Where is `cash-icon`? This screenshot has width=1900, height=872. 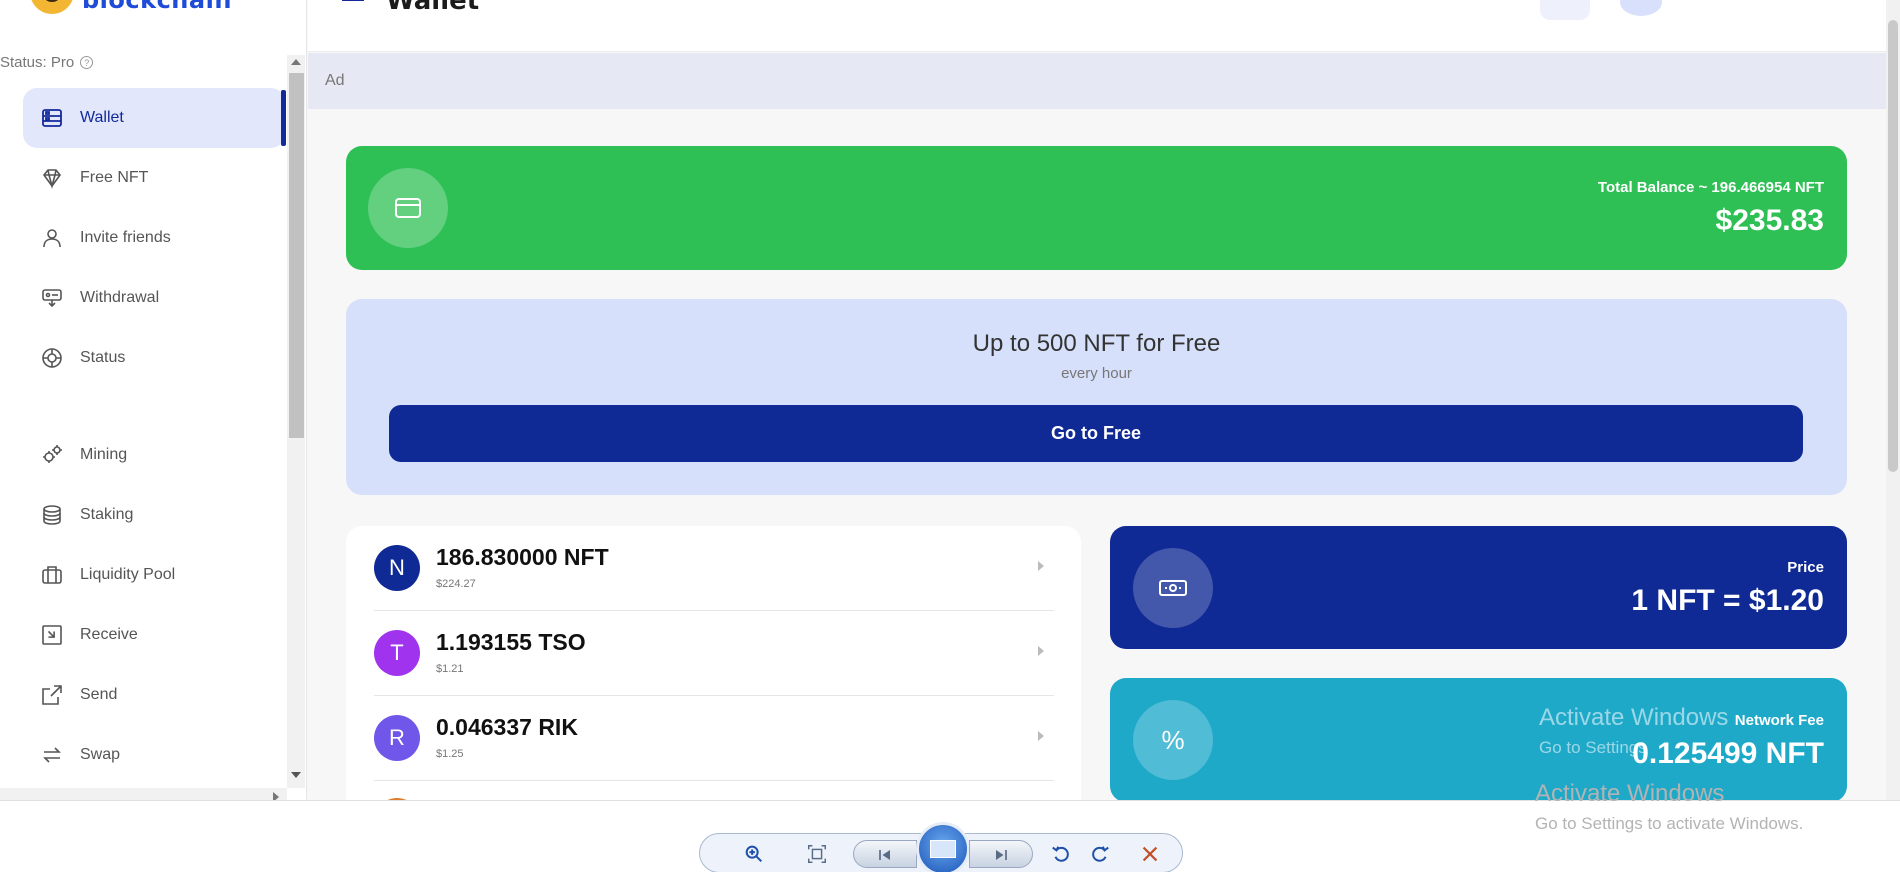 cash-icon is located at coordinates (1173, 588).